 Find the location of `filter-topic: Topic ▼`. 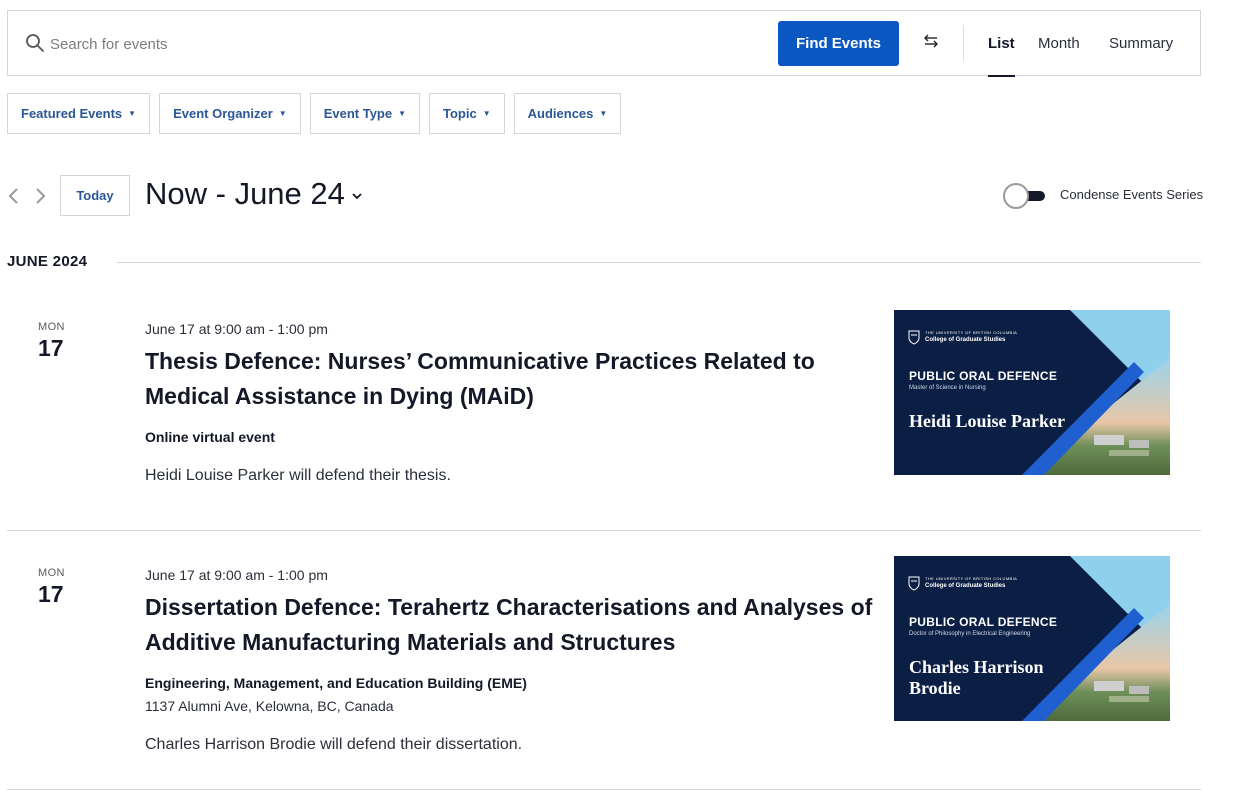

filter-topic: Topic ▼ is located at coordinates (467, 113).